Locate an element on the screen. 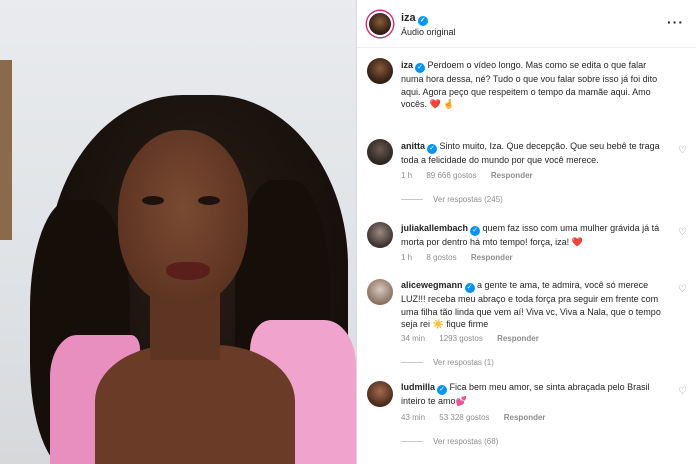 The image size is (696, 464). background-doorframe is located at coordinates (6, 150).